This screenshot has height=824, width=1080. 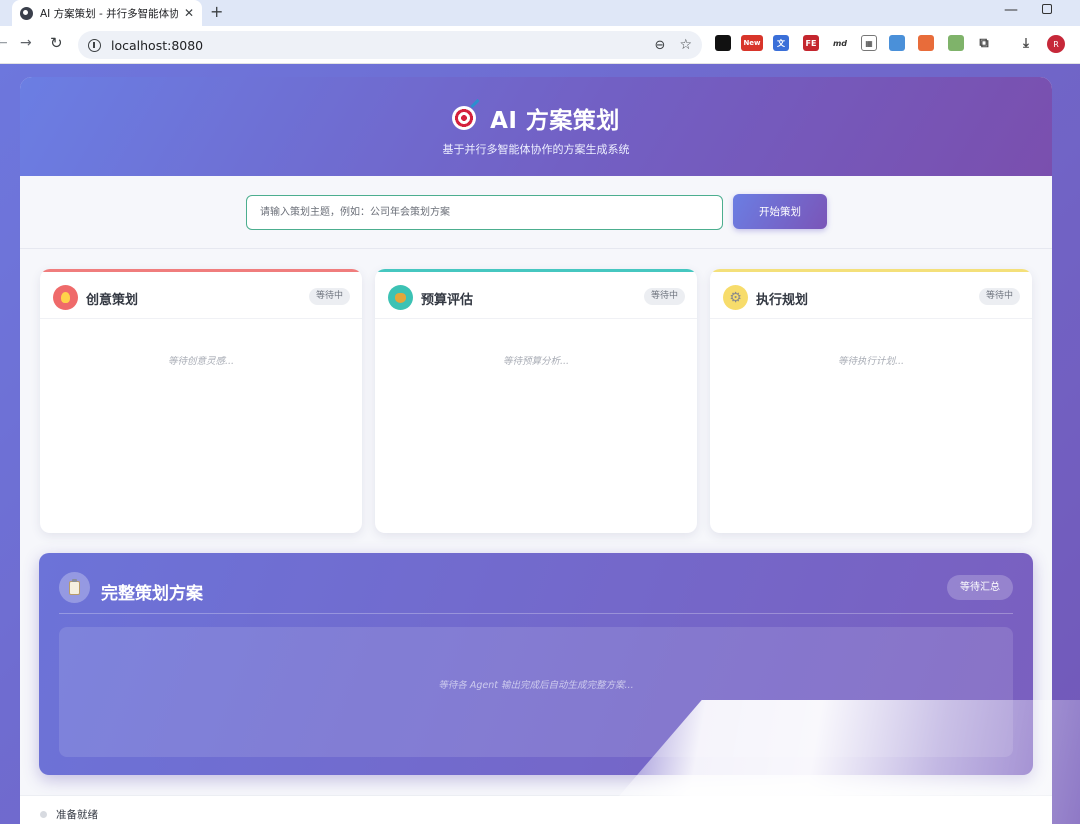 What do you see at coordinates (897, 43) in the screenshot?
I see `card-extension-icon` at bounding box center [897, 43].